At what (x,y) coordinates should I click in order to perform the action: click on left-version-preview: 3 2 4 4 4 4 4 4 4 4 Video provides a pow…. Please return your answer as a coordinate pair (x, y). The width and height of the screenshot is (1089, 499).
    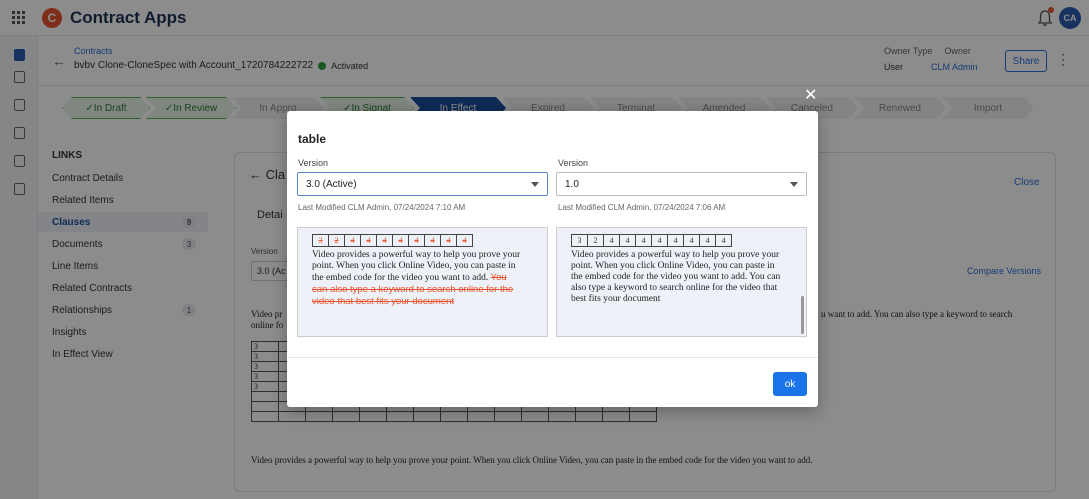
    Looking at the image, I should click on (422, 282).